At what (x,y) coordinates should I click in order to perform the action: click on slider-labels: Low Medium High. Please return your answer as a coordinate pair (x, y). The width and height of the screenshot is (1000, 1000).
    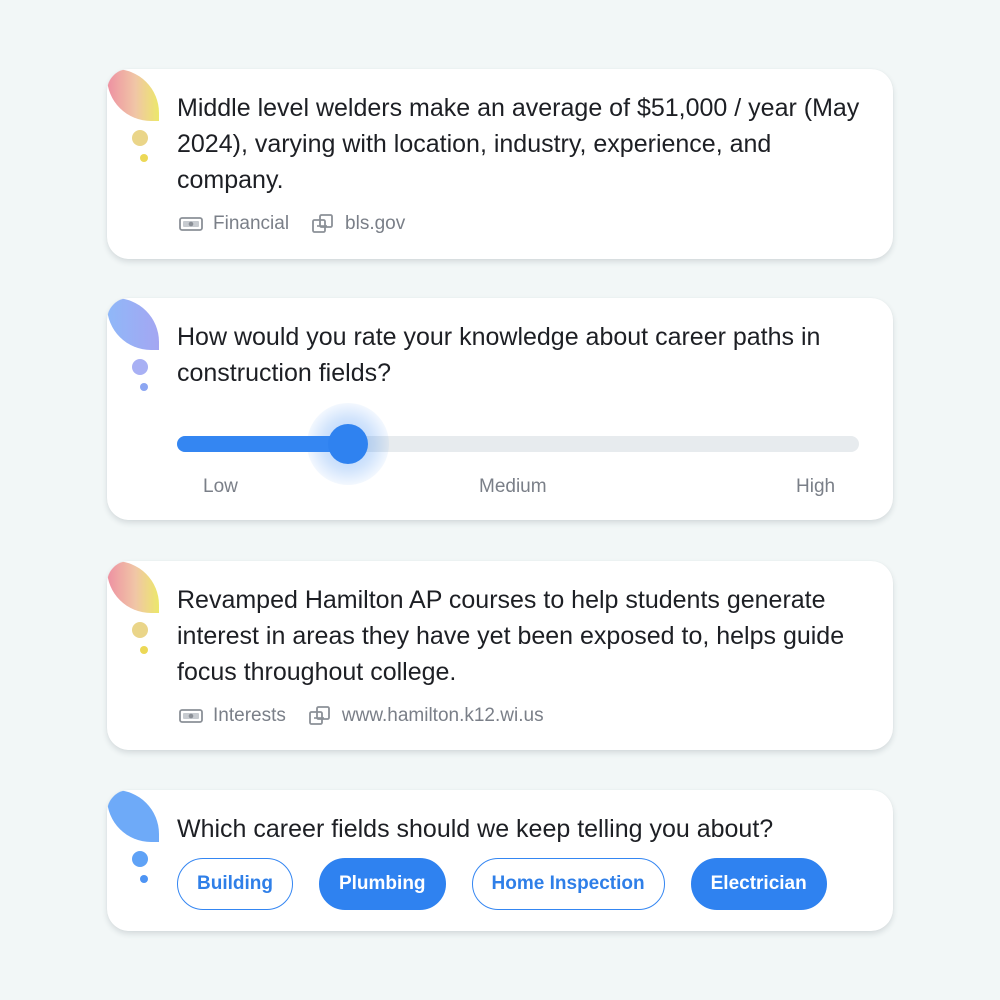
    Looking at the image, I should click on (518, 488).